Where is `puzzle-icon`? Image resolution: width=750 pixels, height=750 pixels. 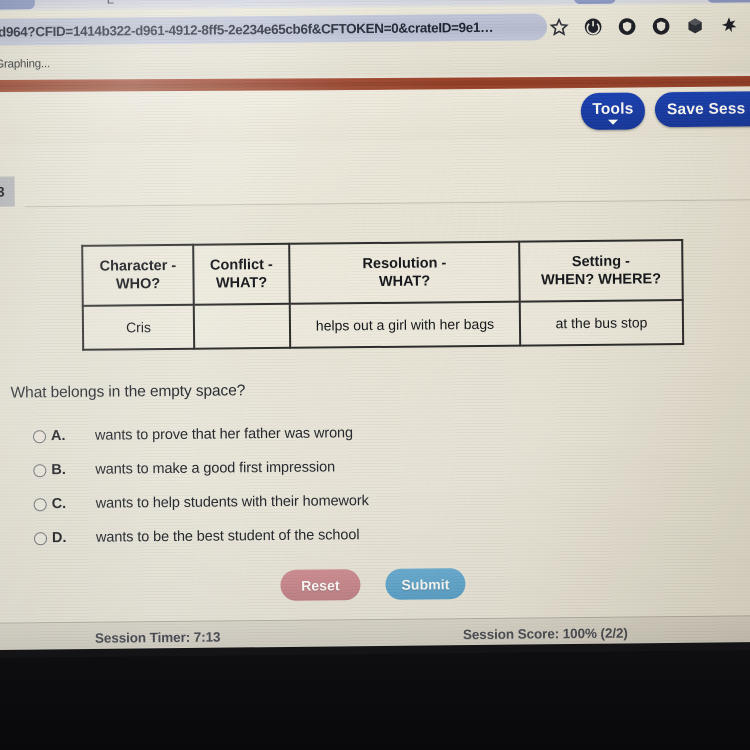
puzzle-icon is located at coordinates (729, 25).